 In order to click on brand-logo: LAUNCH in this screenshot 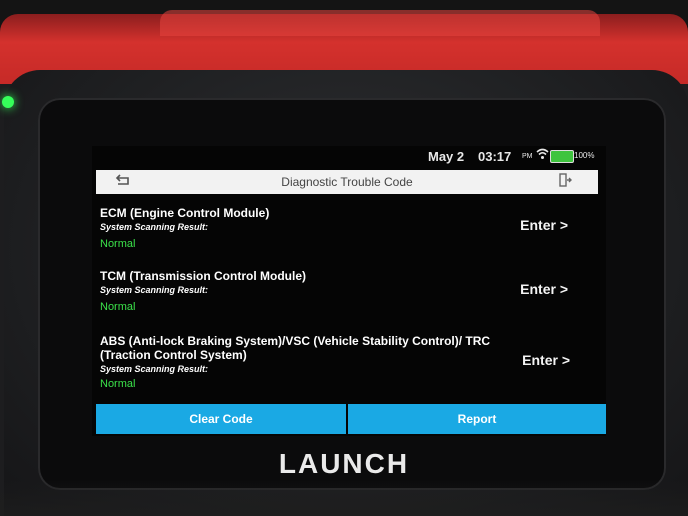, I will do `click(344, 463)`.